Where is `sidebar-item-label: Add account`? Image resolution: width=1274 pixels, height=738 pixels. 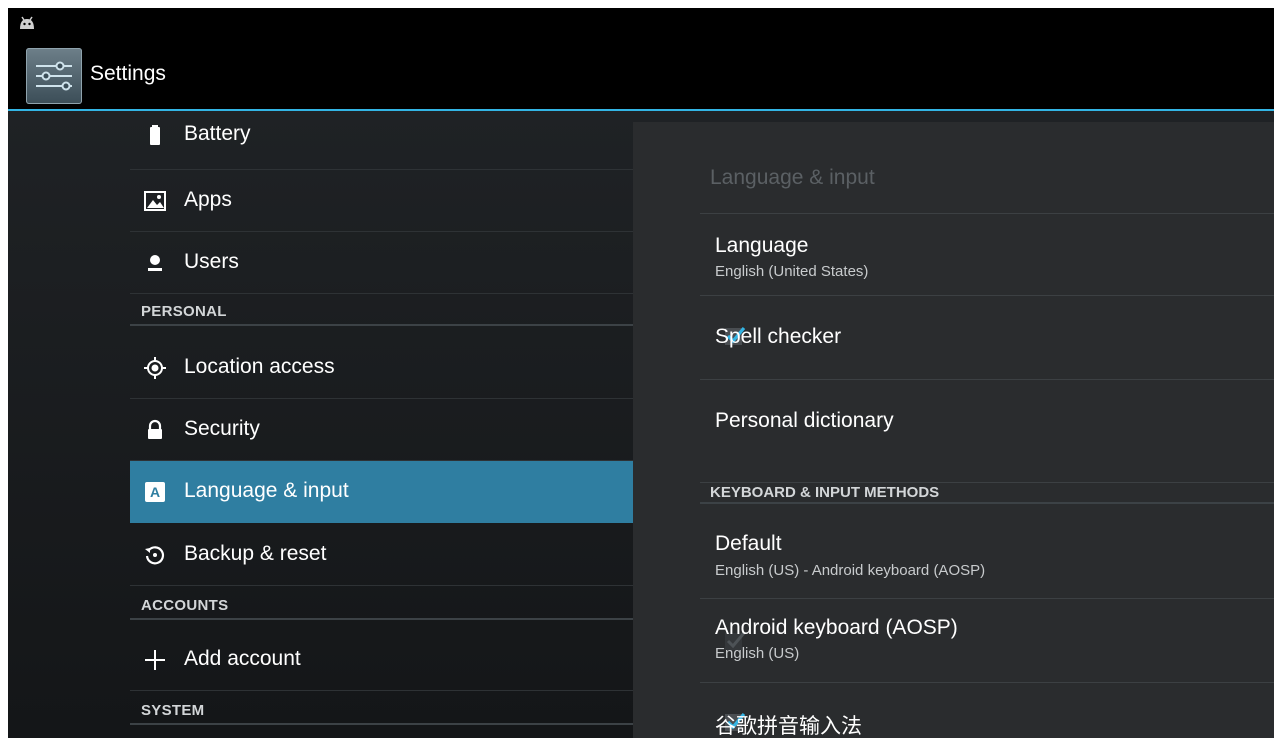 sidebar-item-label: Add account is located at coordinates (242, 658).